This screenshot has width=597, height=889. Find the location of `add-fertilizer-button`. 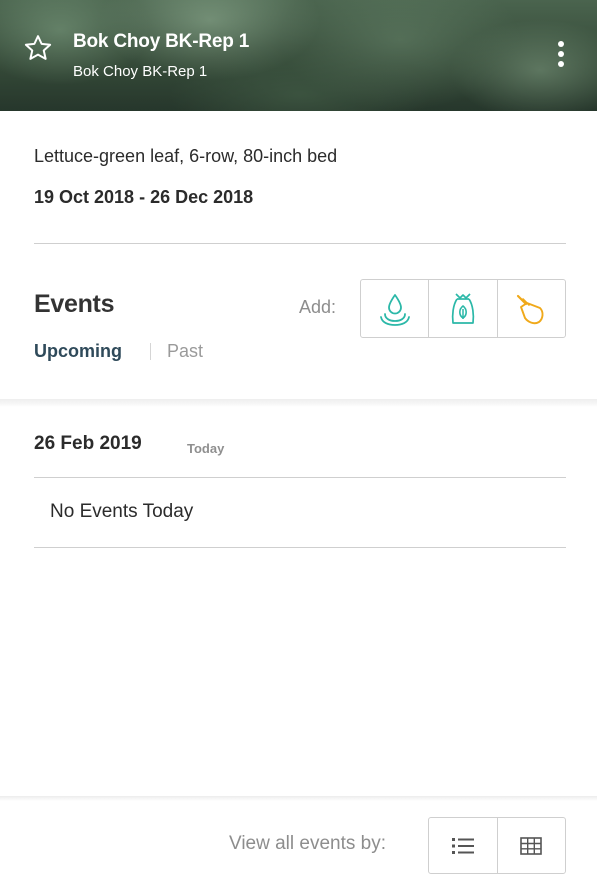

add-fertilizer-button is located at coordinates (462, 308).